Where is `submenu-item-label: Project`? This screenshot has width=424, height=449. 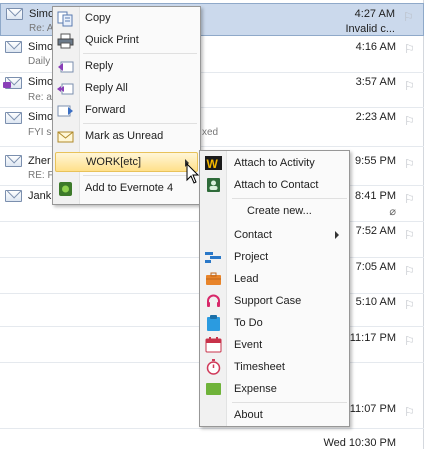 submenu-item-label: Project is located at coordinates (251, 257).